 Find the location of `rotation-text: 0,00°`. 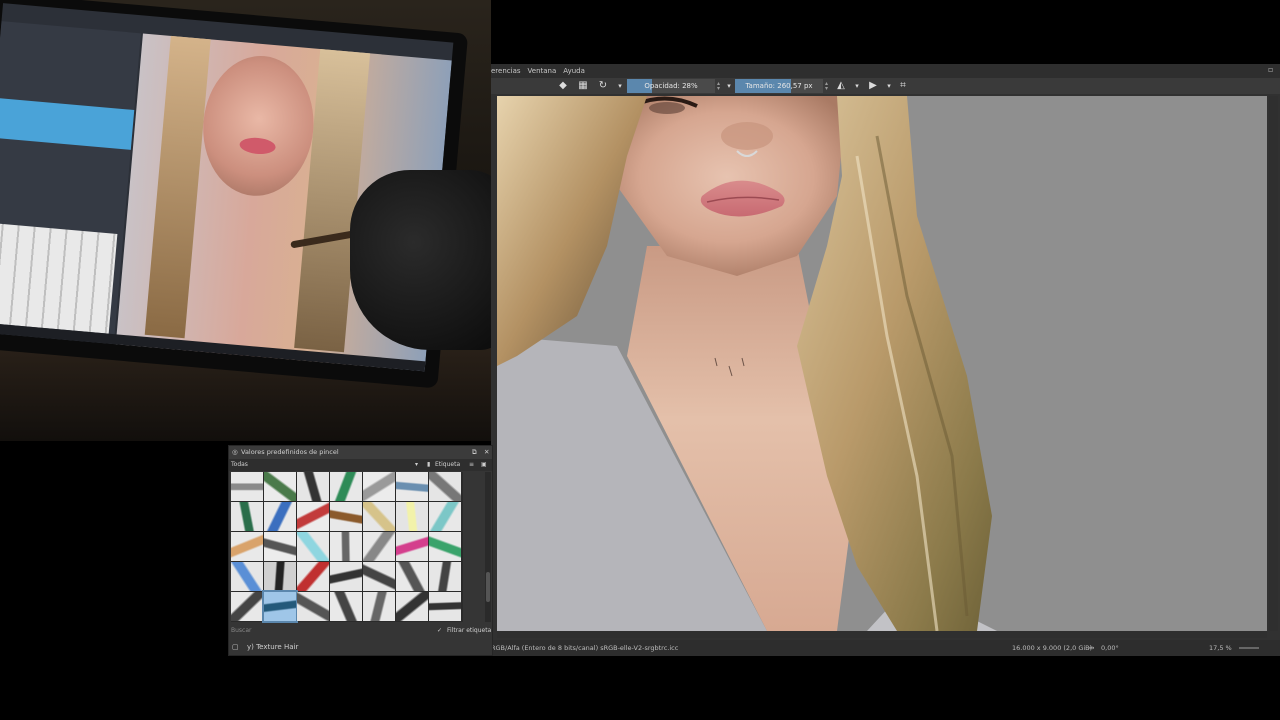

rotation-text: 0,00° is located at coordinates (1110, 648).